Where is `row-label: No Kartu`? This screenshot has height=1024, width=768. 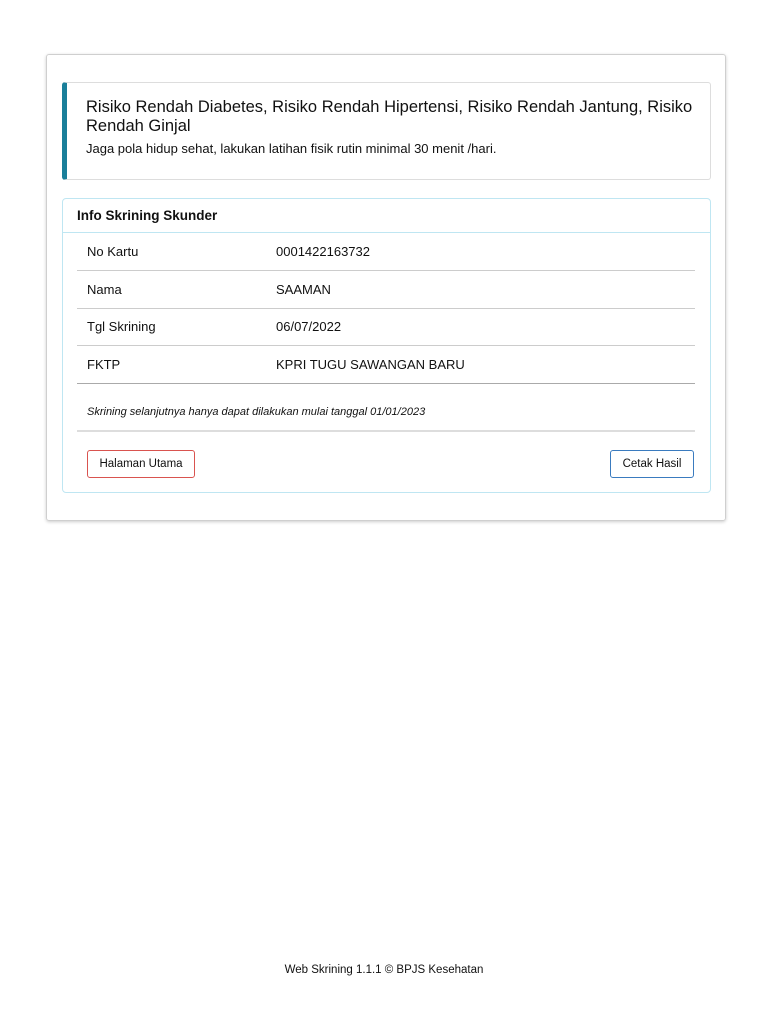
row-label: No Kartu is located at coordinates (176, 252).